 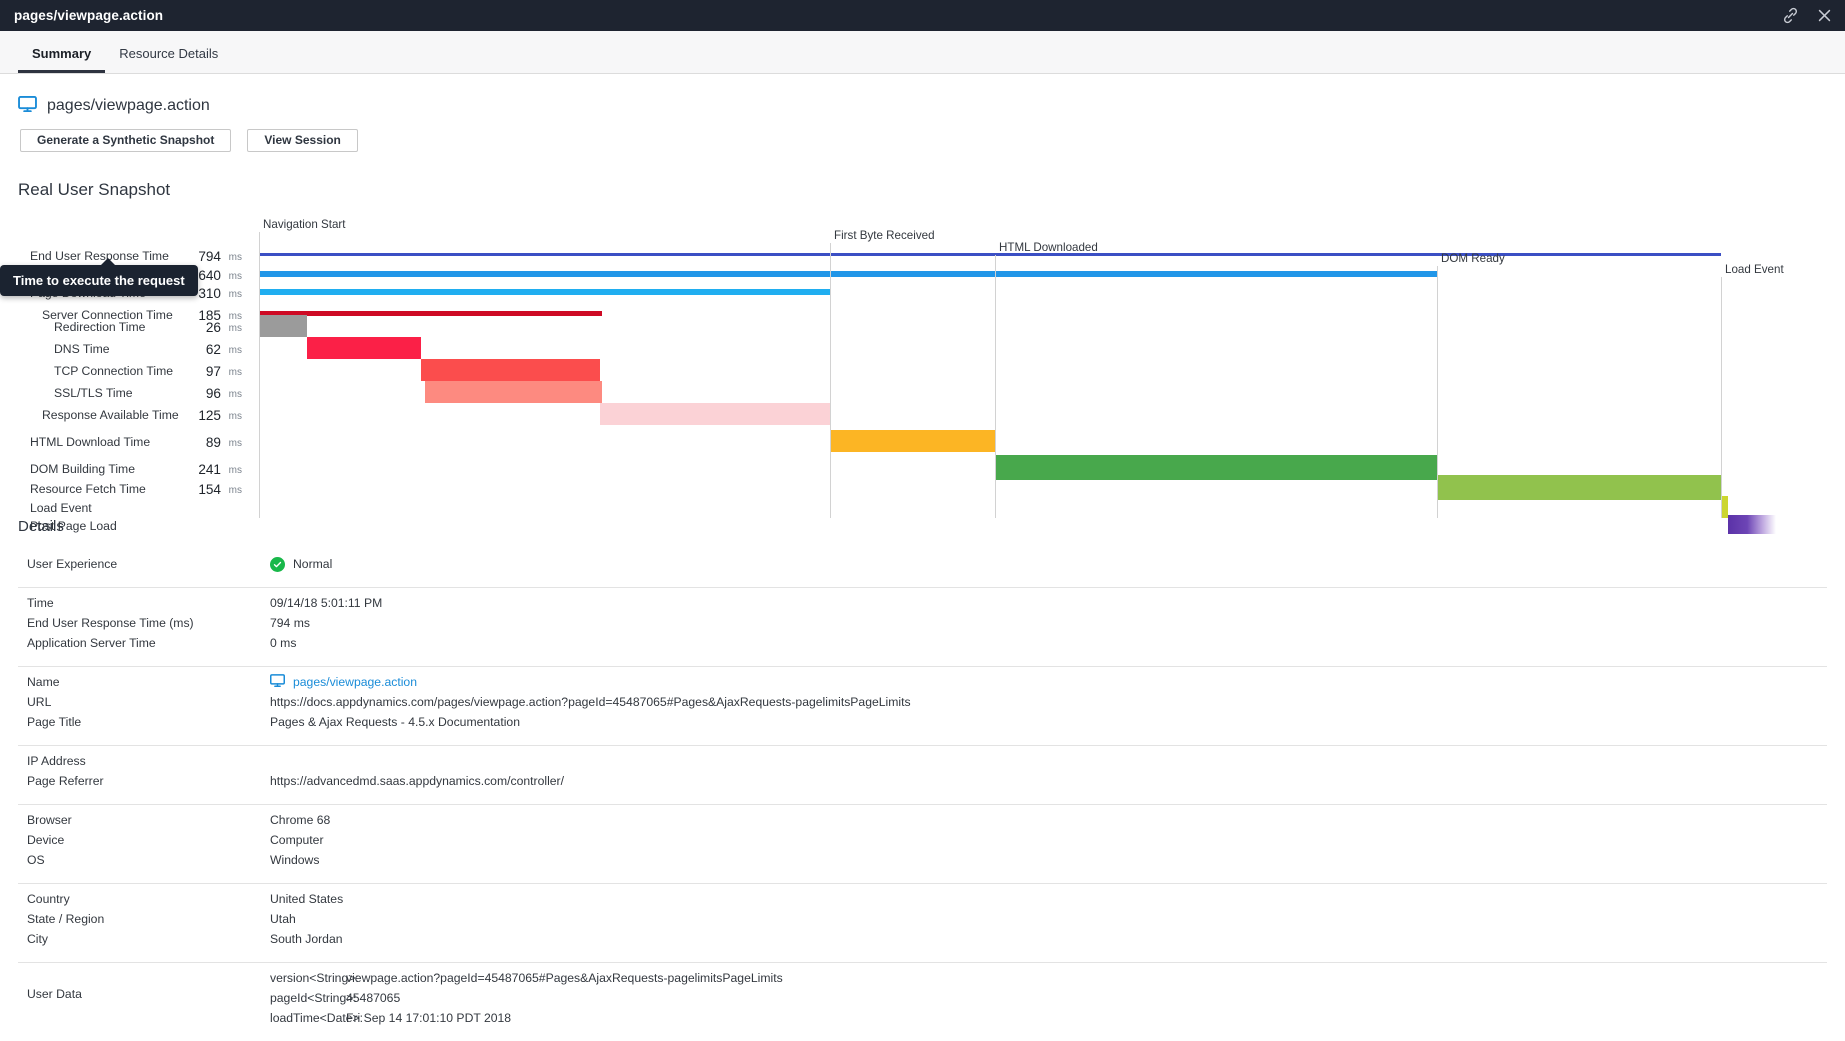 What do you see at coordinates (129, 510) in the screenshot?
I see `waterfall-row-load-event: Load Event` at bounding box center [129, 510].